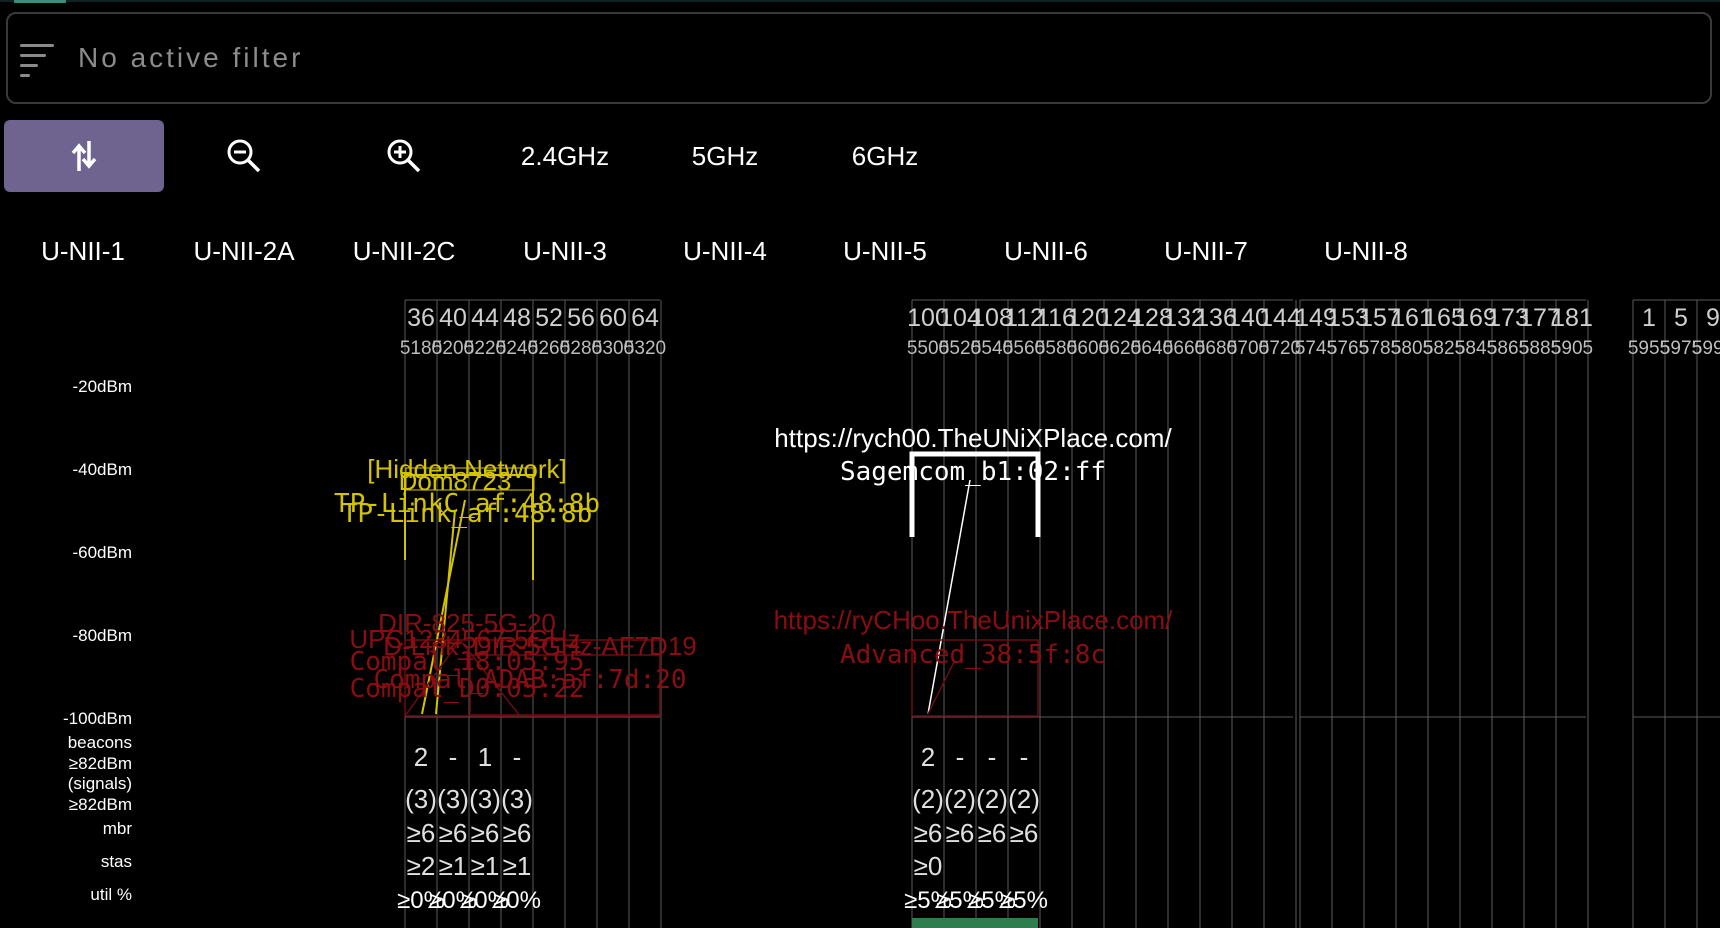 Image resolution: width=1720 pixels, height=928 pixels. What do you see at coordinates (485, 757) in the screenshot?
I see `stat-beacons: 1` at bounding box center [485, 757].